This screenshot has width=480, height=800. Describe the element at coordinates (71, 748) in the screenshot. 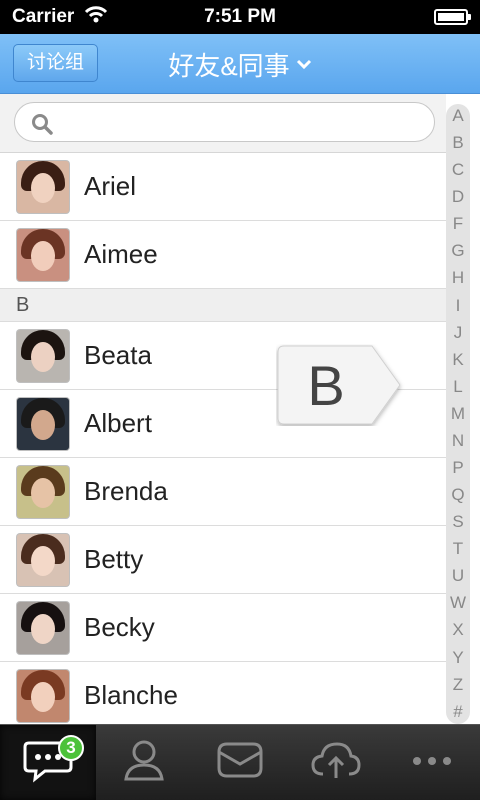

I see `unread-badge: 3` at that location.